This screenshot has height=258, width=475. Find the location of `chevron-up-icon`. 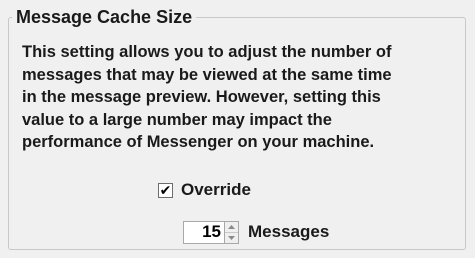

chevron-up-icon is located at coordinates (231, 226).